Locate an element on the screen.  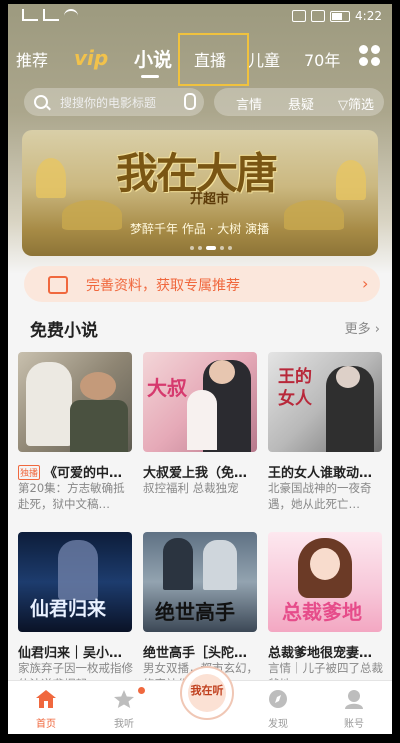
filter-screen-label: 筛选 is located at coordinates (361, 105).